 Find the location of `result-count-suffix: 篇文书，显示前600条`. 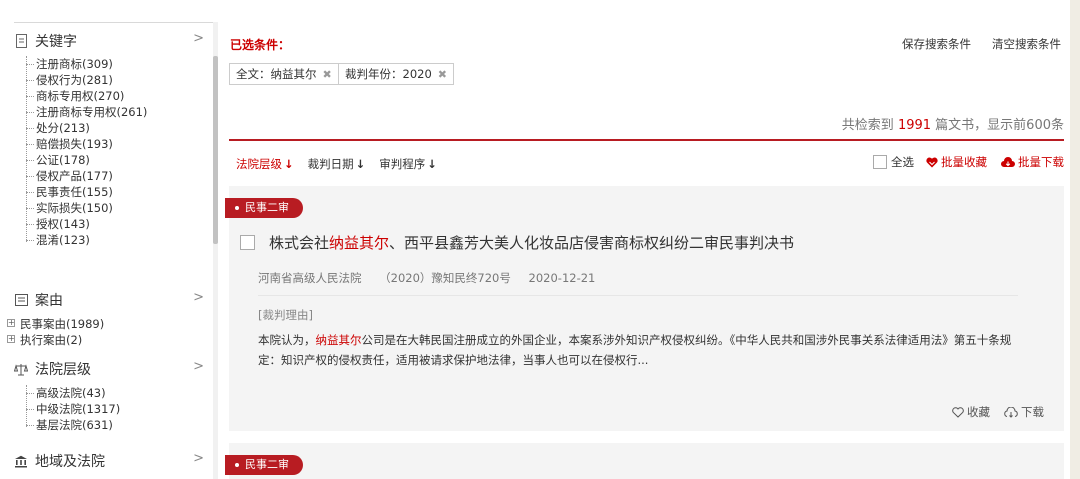

result-count-suffix: 篇文书，显示前600条 is located at coordinates (999, 125).